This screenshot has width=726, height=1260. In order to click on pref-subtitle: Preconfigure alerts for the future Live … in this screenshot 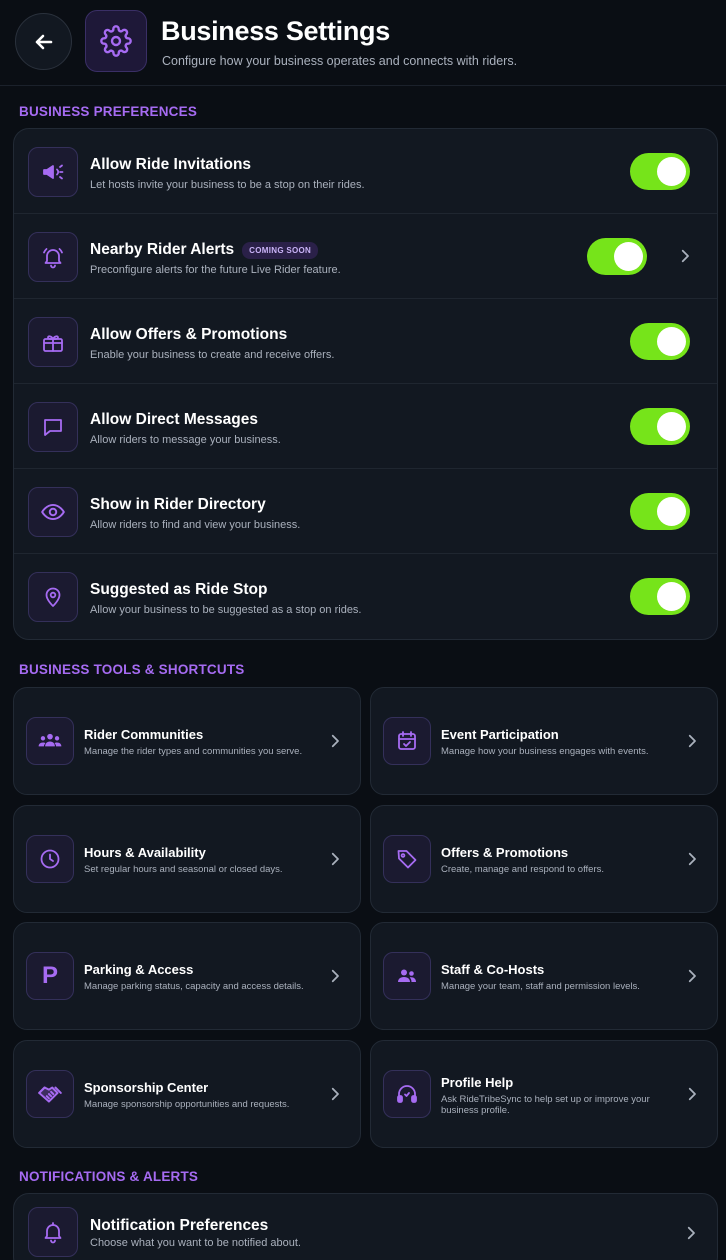, I will do `click(215, 270)`.